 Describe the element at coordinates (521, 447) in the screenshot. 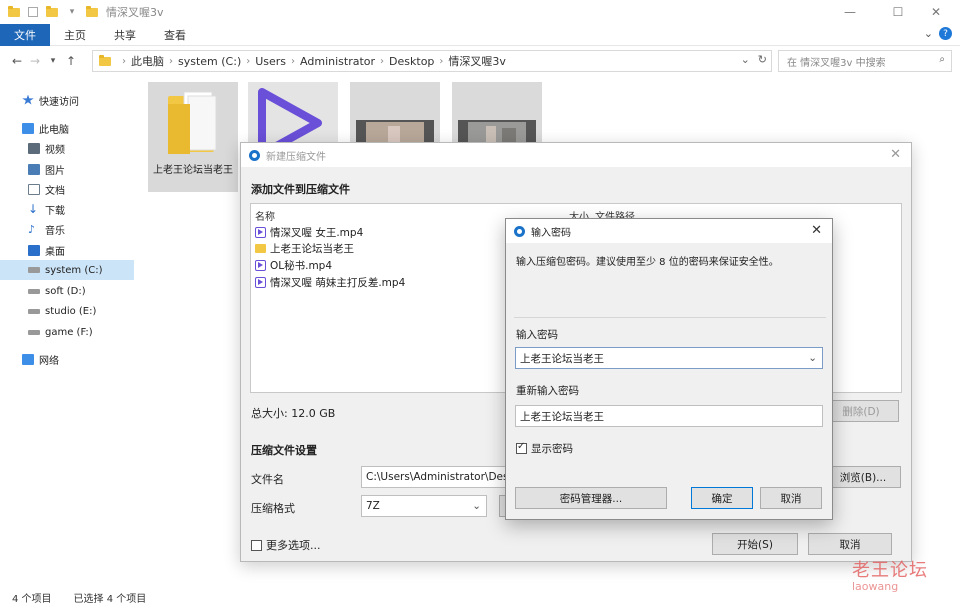

I see `checkbox-checked-icon` at that location.